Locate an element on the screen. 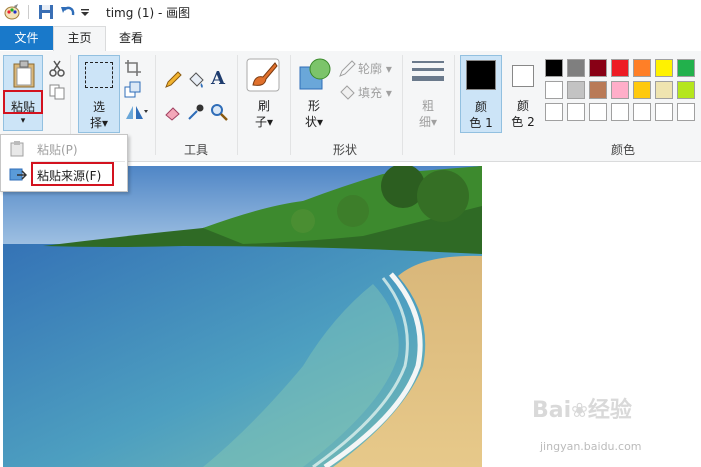 The width and height of the screenshot is (701, 467). rotate-icon is located at coordinates (136, 112).